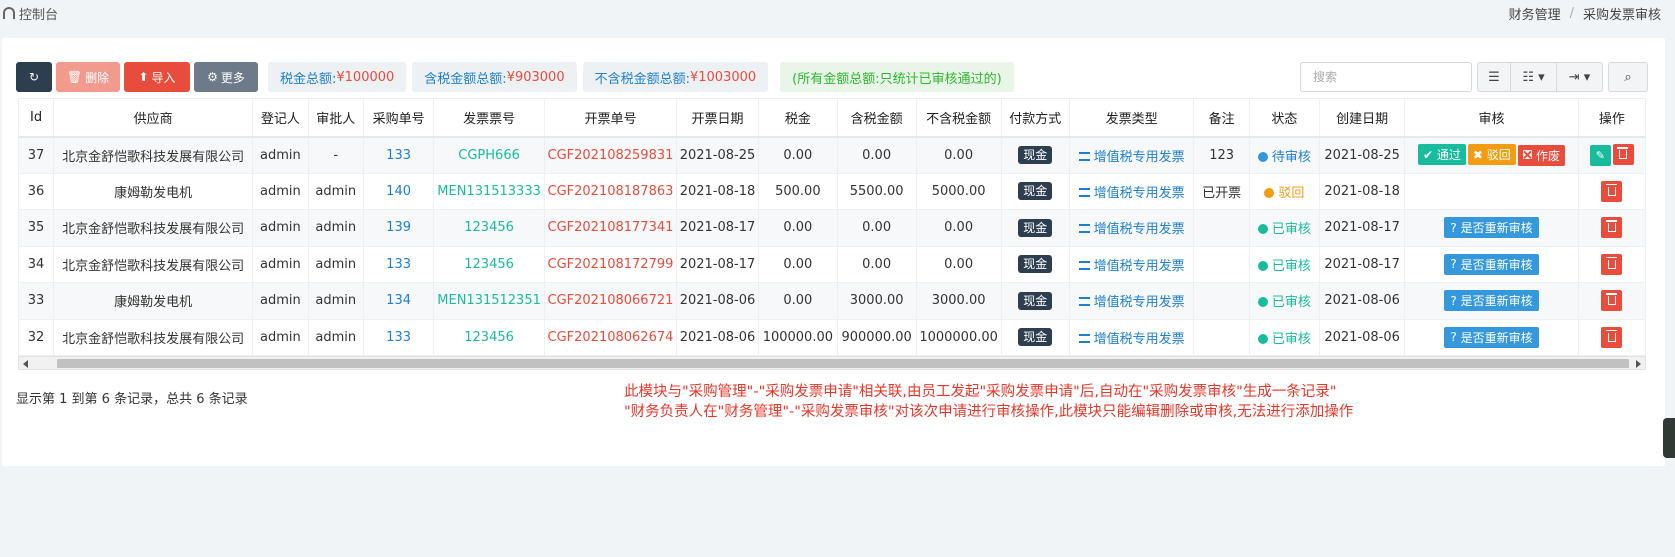  What do you see at coordinates (489, 118) in the screenshot?
I see `column-header: 发票票号` at bounding box center [489, 118].